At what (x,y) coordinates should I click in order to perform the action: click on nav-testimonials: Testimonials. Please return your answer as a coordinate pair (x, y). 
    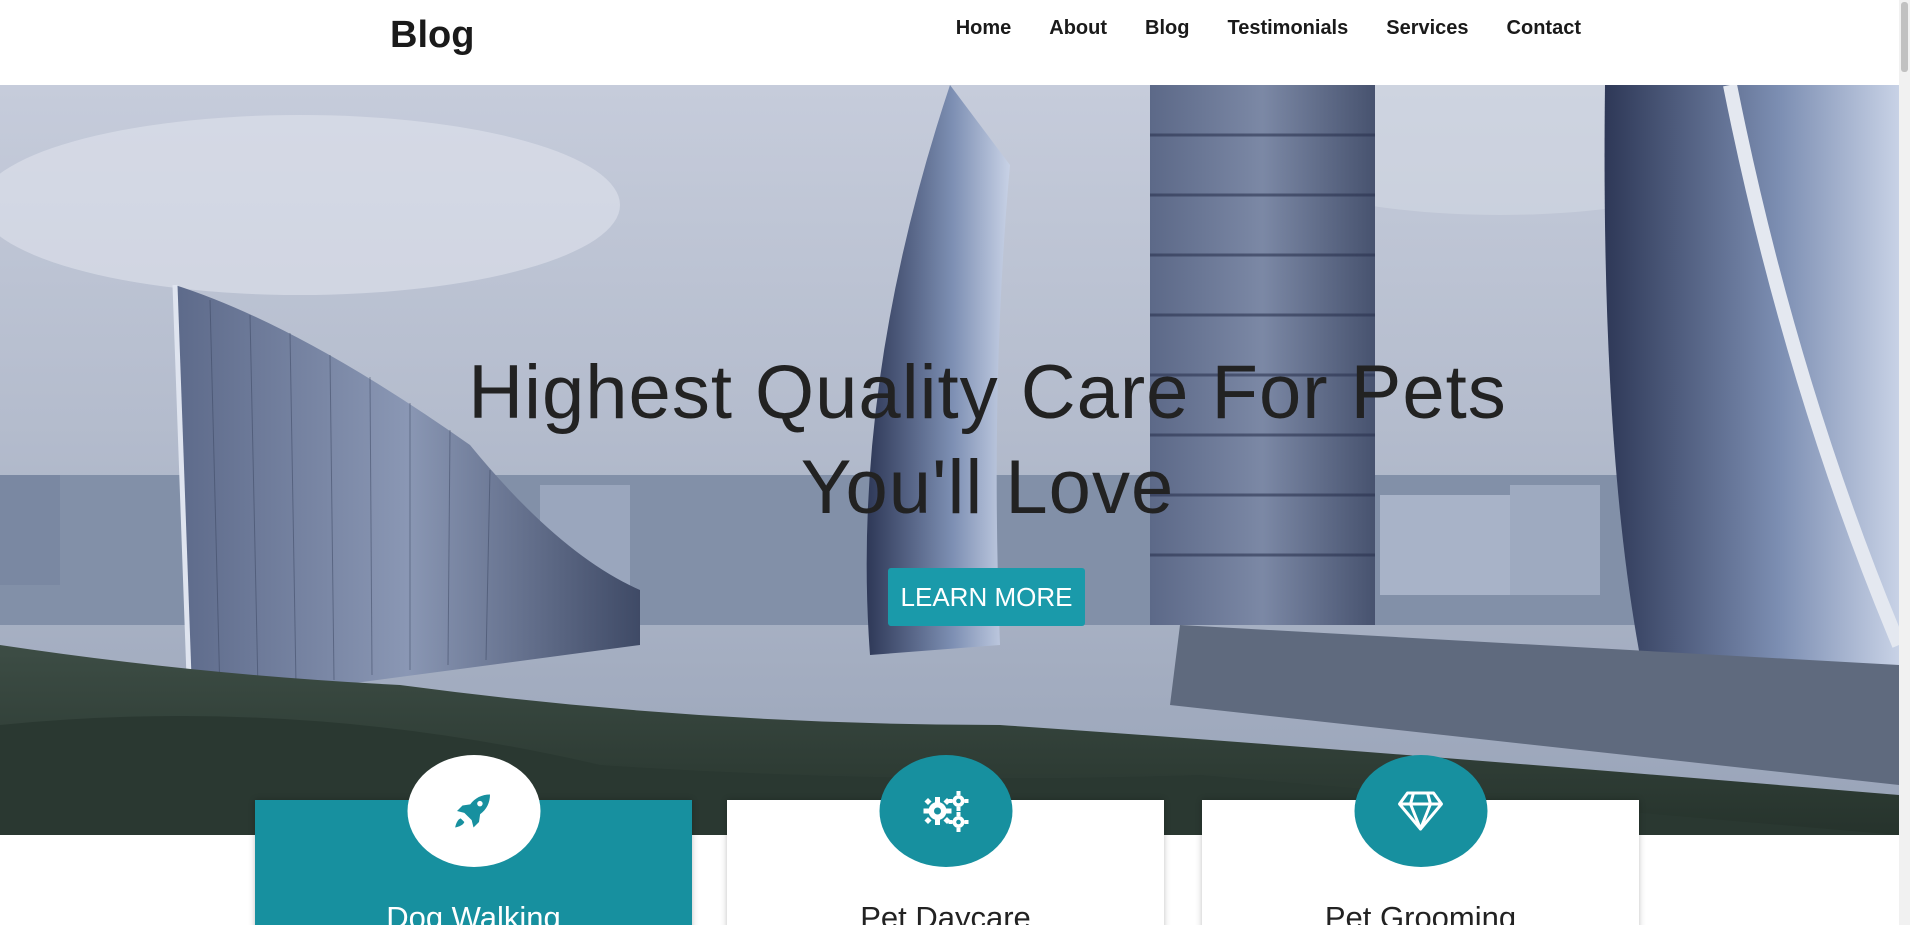
    Looking at the image, I should click on (1287, 28).